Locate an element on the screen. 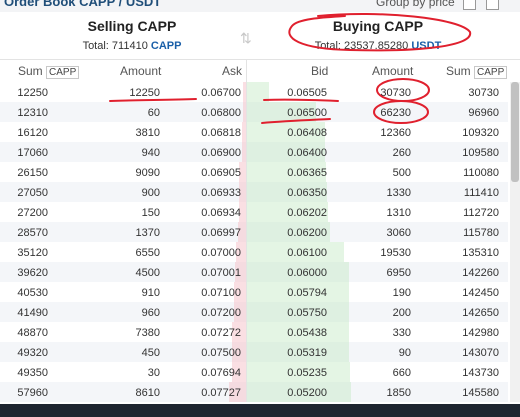  cell-bamt: 260 is located at coordinates (401, 153).